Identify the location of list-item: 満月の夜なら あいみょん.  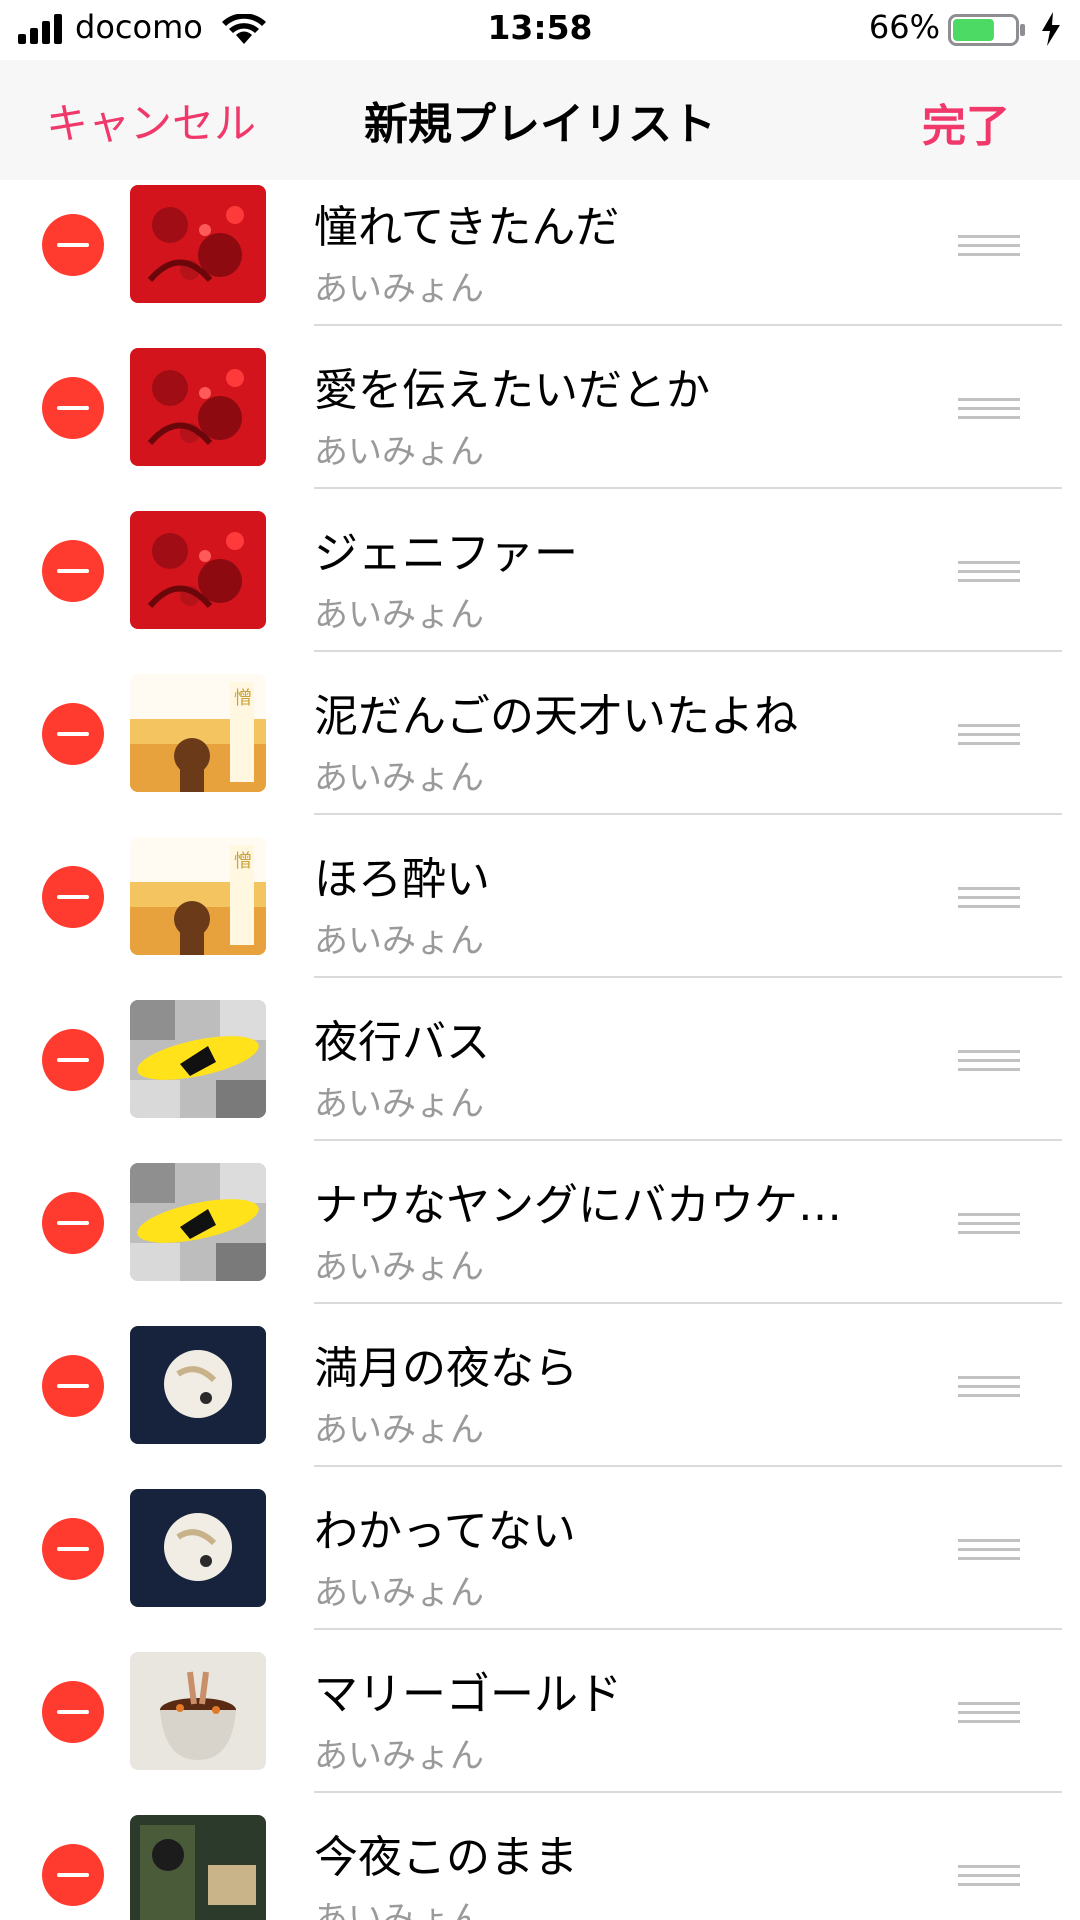
(540, 1385).